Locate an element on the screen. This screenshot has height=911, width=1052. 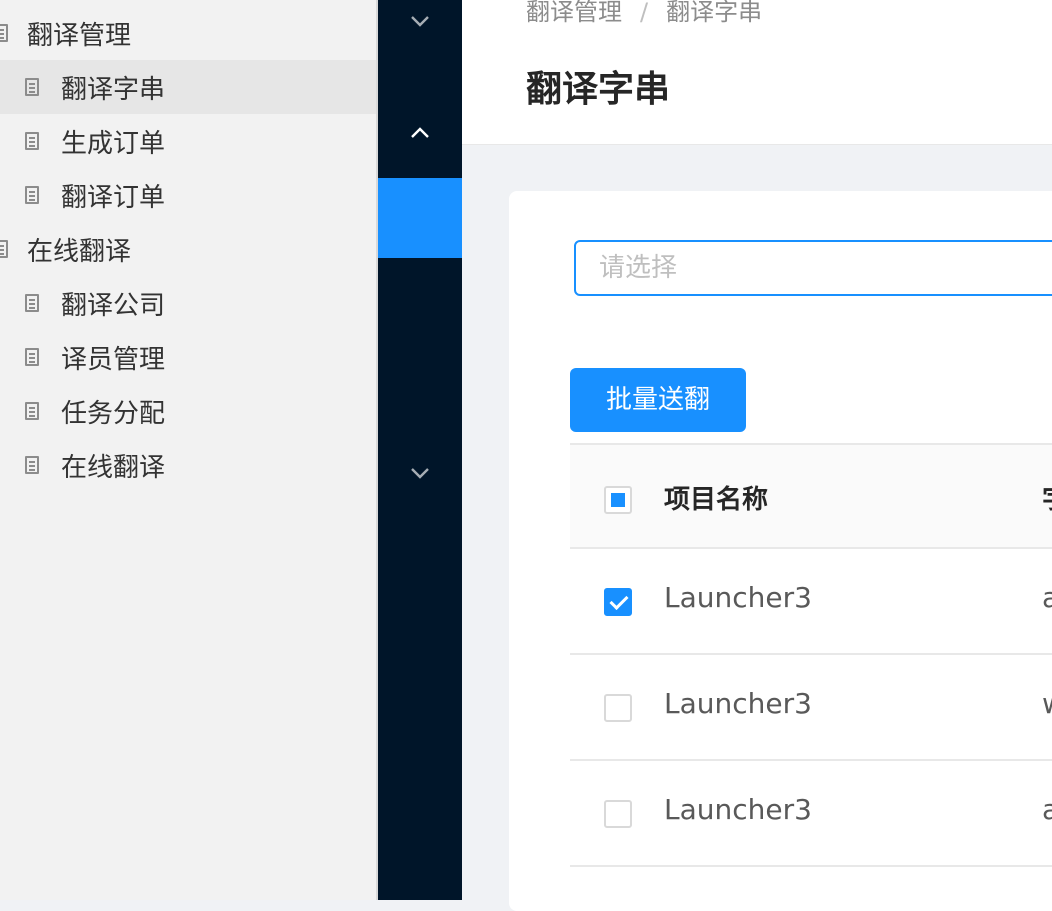
tree-item-label: 翻译公司 is located at coordinates (113, 305).